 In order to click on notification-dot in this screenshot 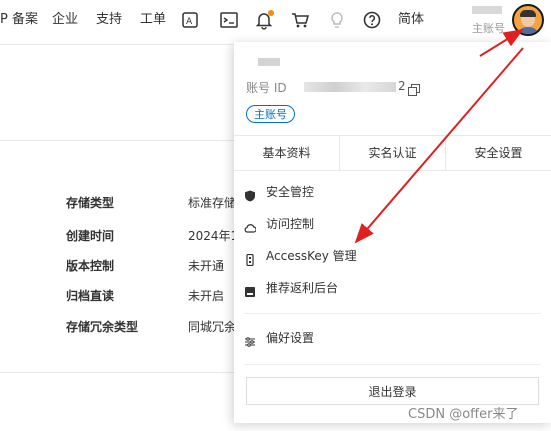, I will do `click(271, 13)`.